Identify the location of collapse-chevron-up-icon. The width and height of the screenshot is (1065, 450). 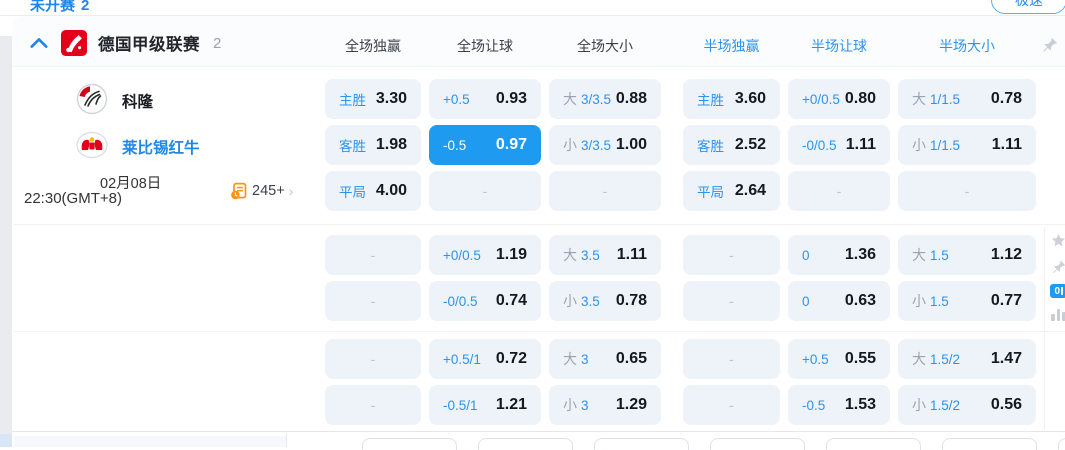
(39, 43).